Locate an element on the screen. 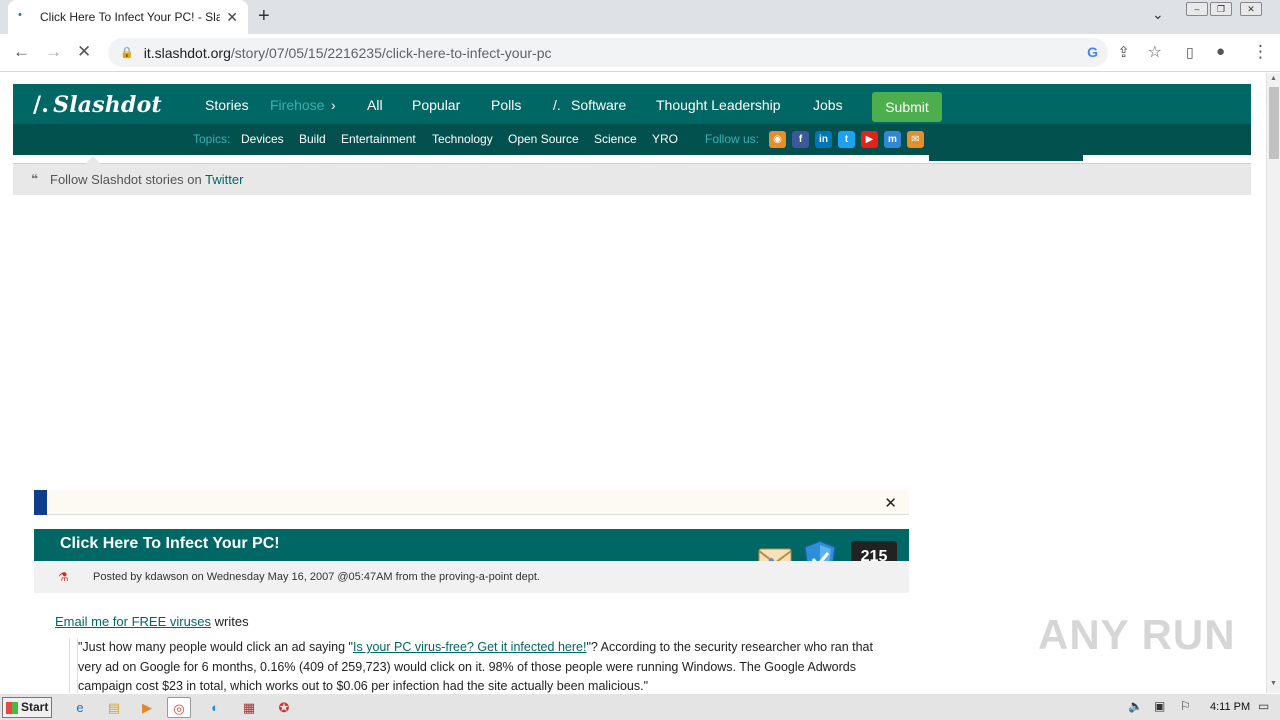 The image size is (1280, 720). nav-link-stories: Stories is located at coordinates (227, 105).